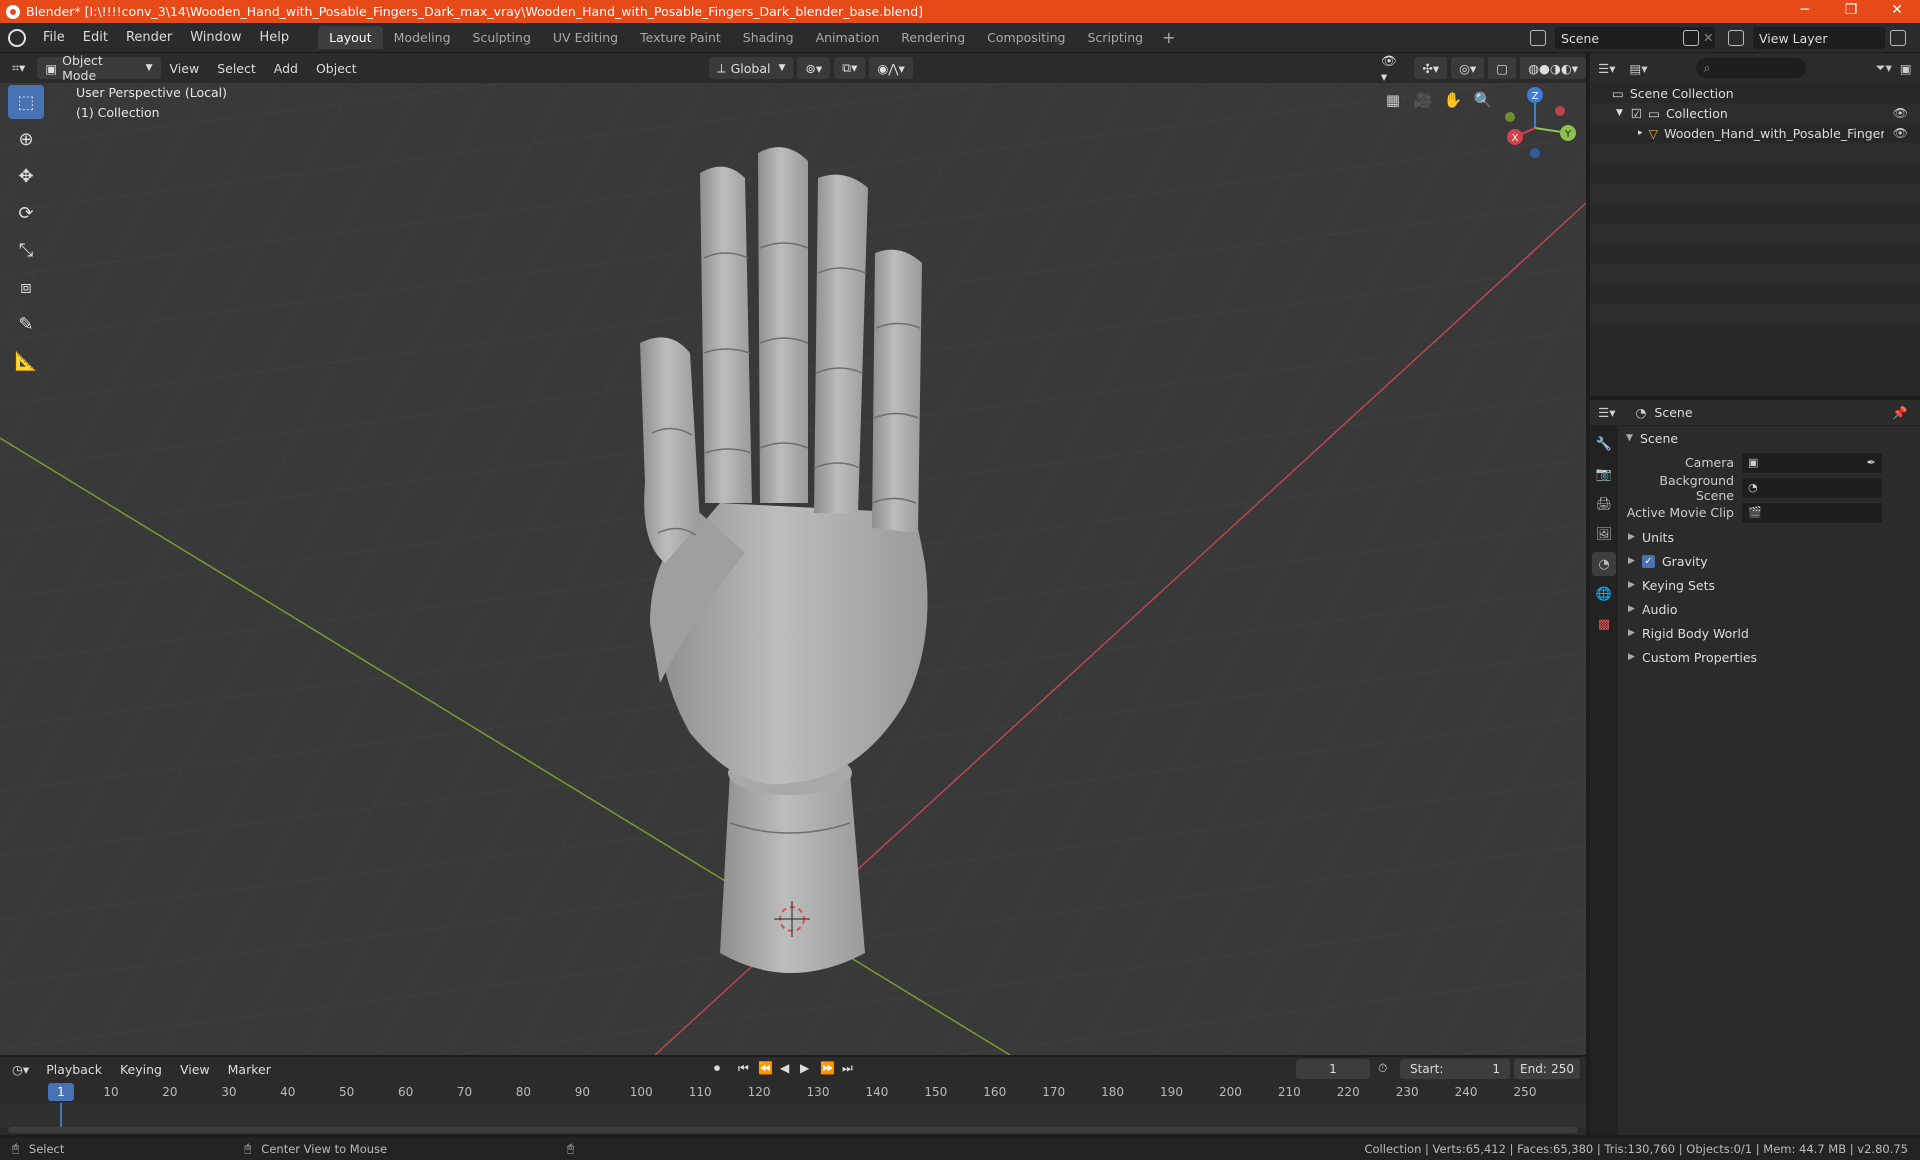 The height and width of the screenshot is (1160, 1920). Describe the element at coordinates (1812, 512) in the screenshot. I see `active-movie-clip-field: 🎬` at that location.